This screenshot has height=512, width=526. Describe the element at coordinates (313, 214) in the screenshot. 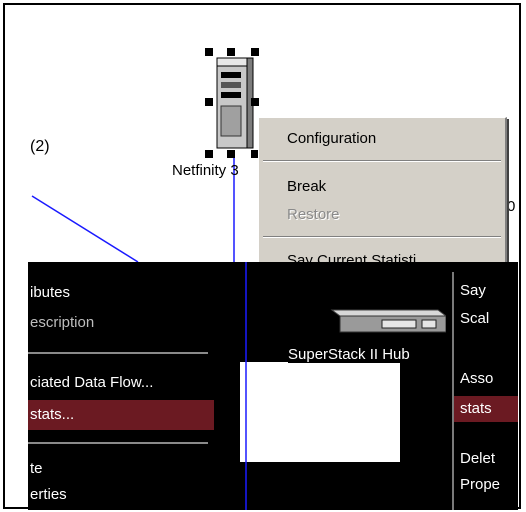

I see `menu-item-restore: Restore` at that location.